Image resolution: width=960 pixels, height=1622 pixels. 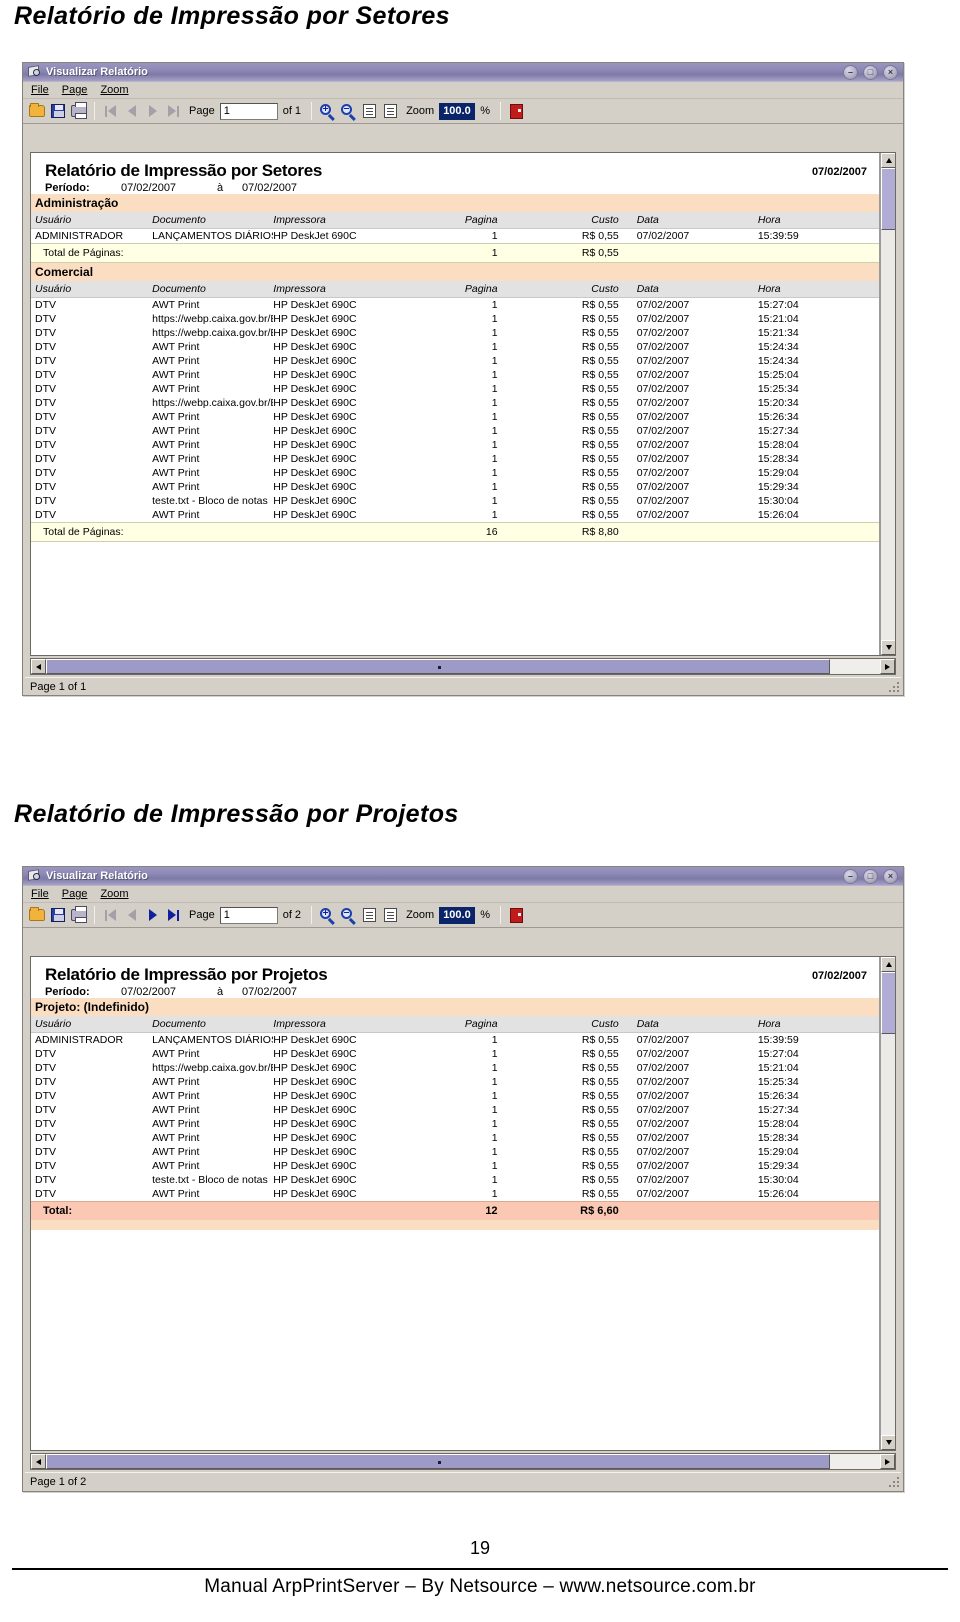 What do you see at coordinates (778, 473) in the screenshot?
I see `cell-hora: 15:29:04` at bounding box center [778, 473].